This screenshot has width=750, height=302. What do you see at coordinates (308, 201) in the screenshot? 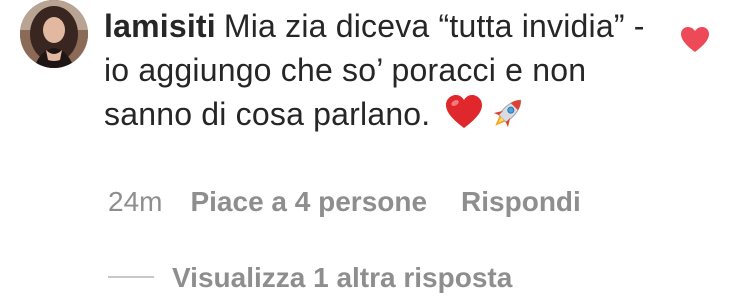
I see `likes-count-link: Piace a 4 persone` at bounding box center [308, 201].